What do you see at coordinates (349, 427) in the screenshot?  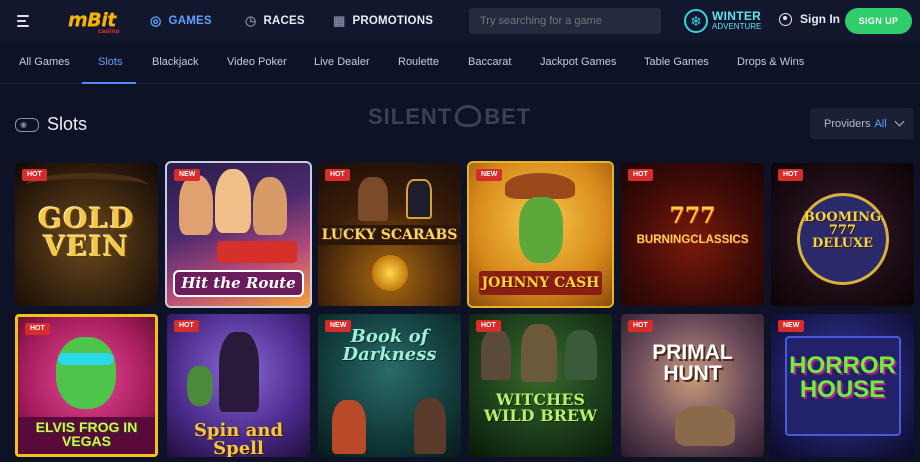 I see `heroine-figure` at bounding box center [349, 427].